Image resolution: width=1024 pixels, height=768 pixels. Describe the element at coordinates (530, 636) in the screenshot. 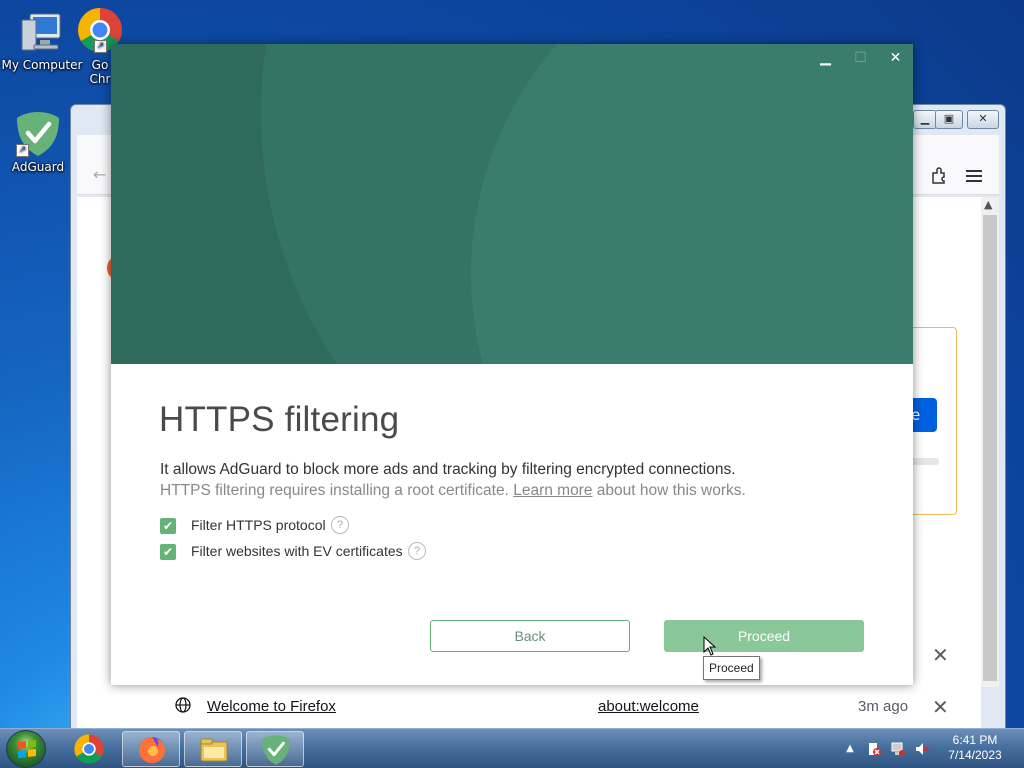

I see `back-button: Back` at that location.